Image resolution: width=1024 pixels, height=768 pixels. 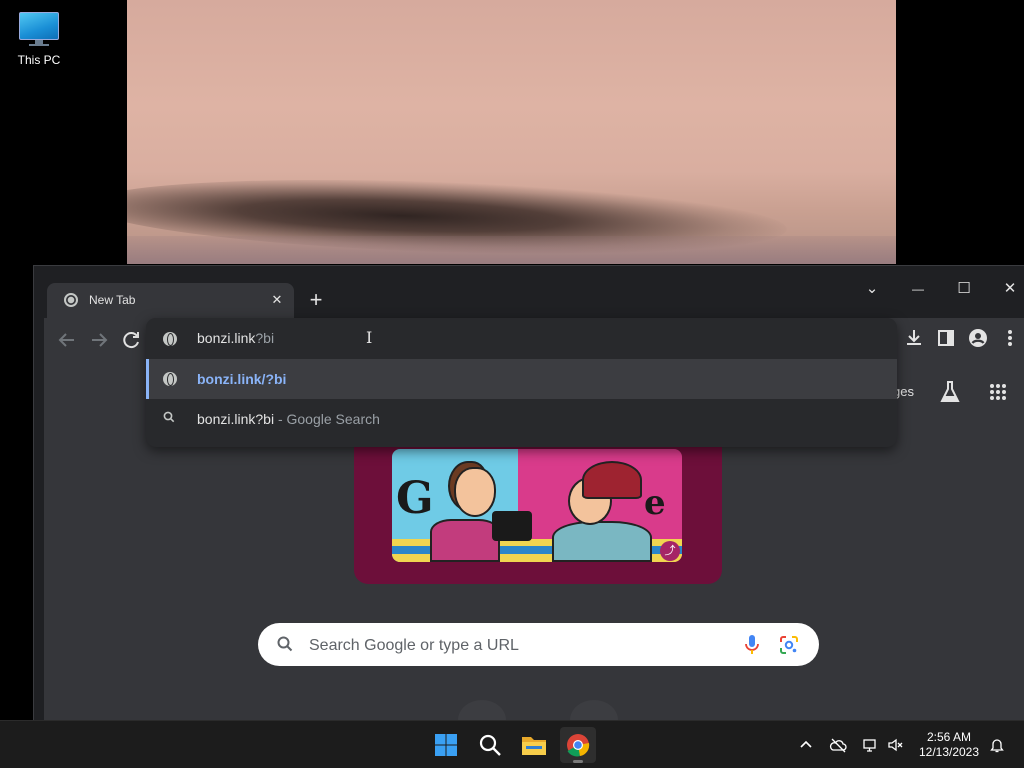 I want to click on address-bar-text: bonzi.link?bi, so click(x=235, y=338).